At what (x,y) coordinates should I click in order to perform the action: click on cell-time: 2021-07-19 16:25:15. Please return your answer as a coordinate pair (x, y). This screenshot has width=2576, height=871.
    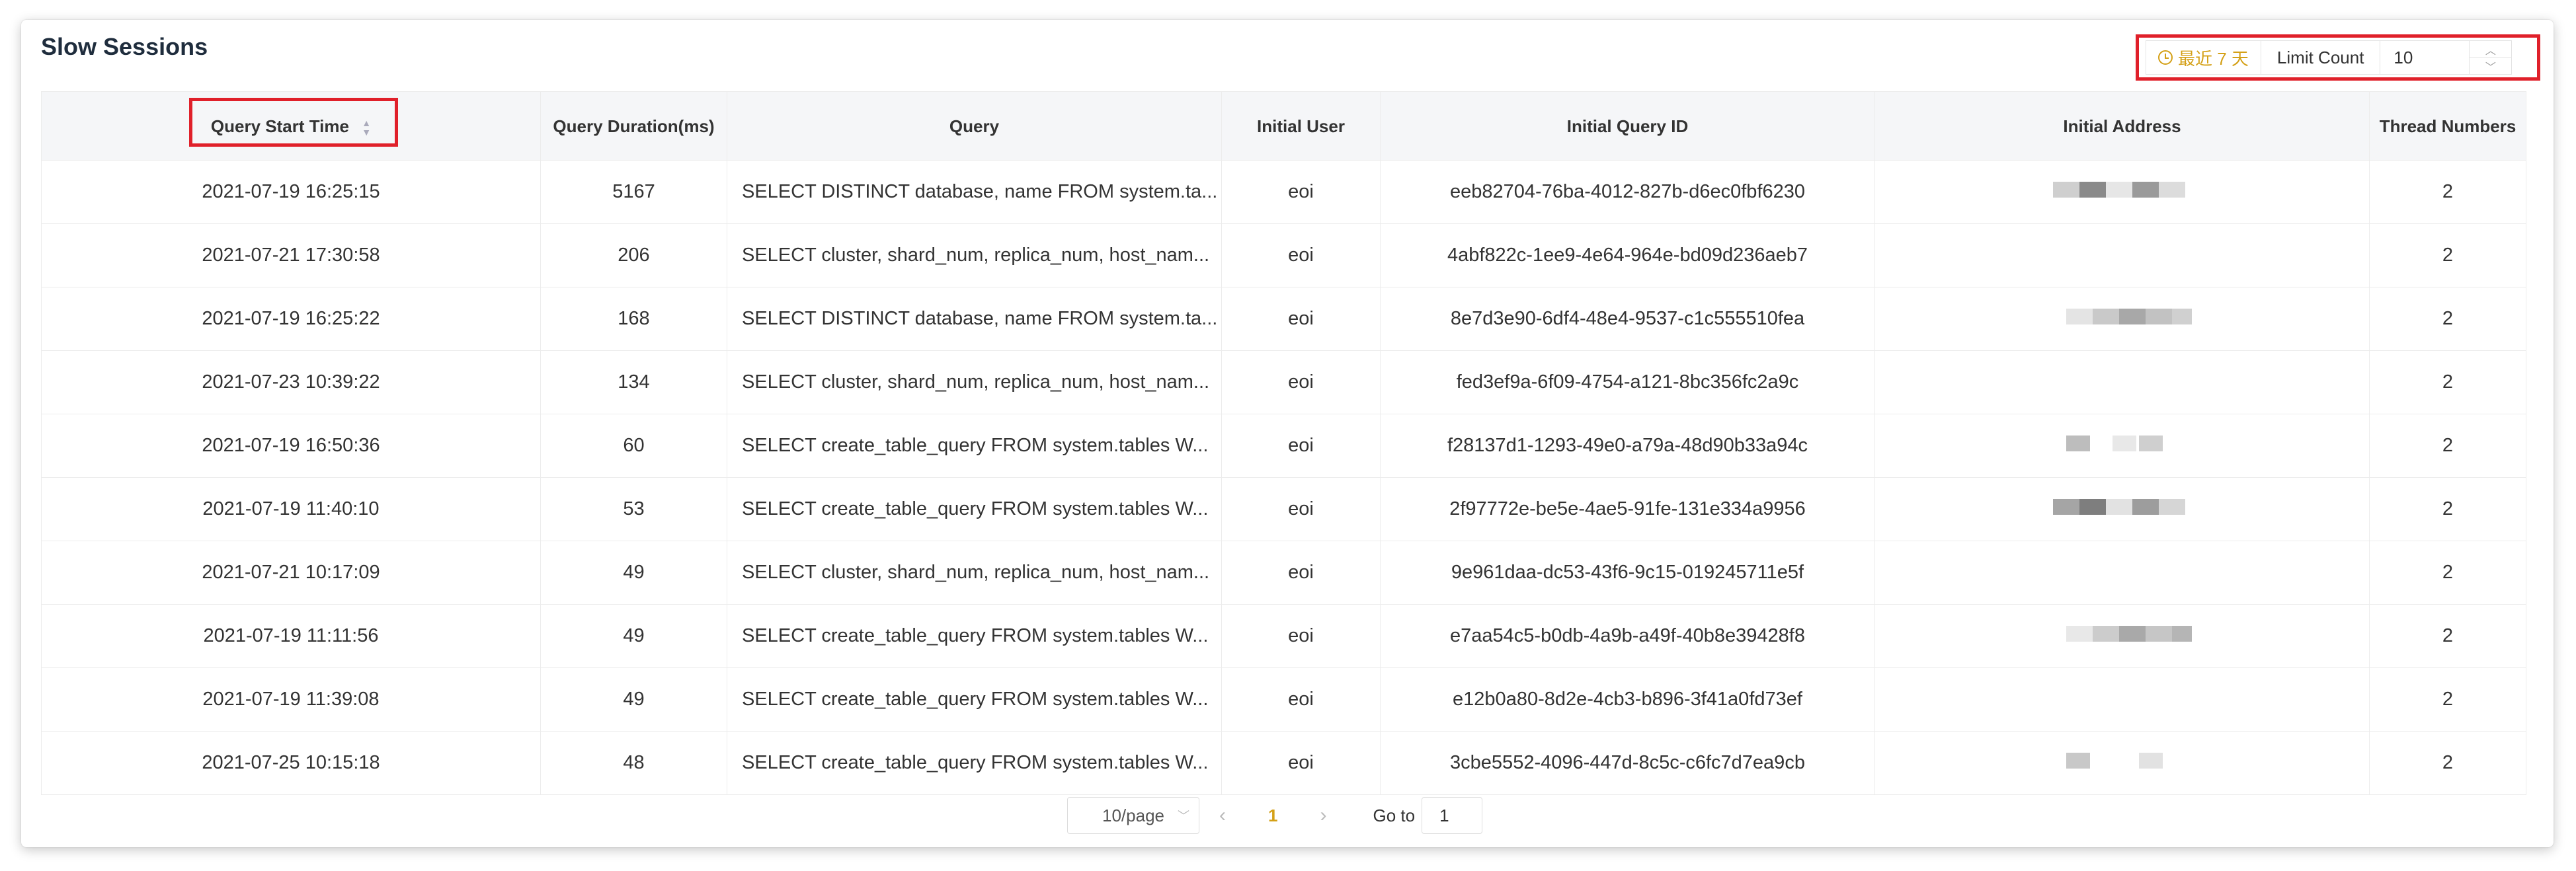
    Looking at the image, I should click on (291, 192).